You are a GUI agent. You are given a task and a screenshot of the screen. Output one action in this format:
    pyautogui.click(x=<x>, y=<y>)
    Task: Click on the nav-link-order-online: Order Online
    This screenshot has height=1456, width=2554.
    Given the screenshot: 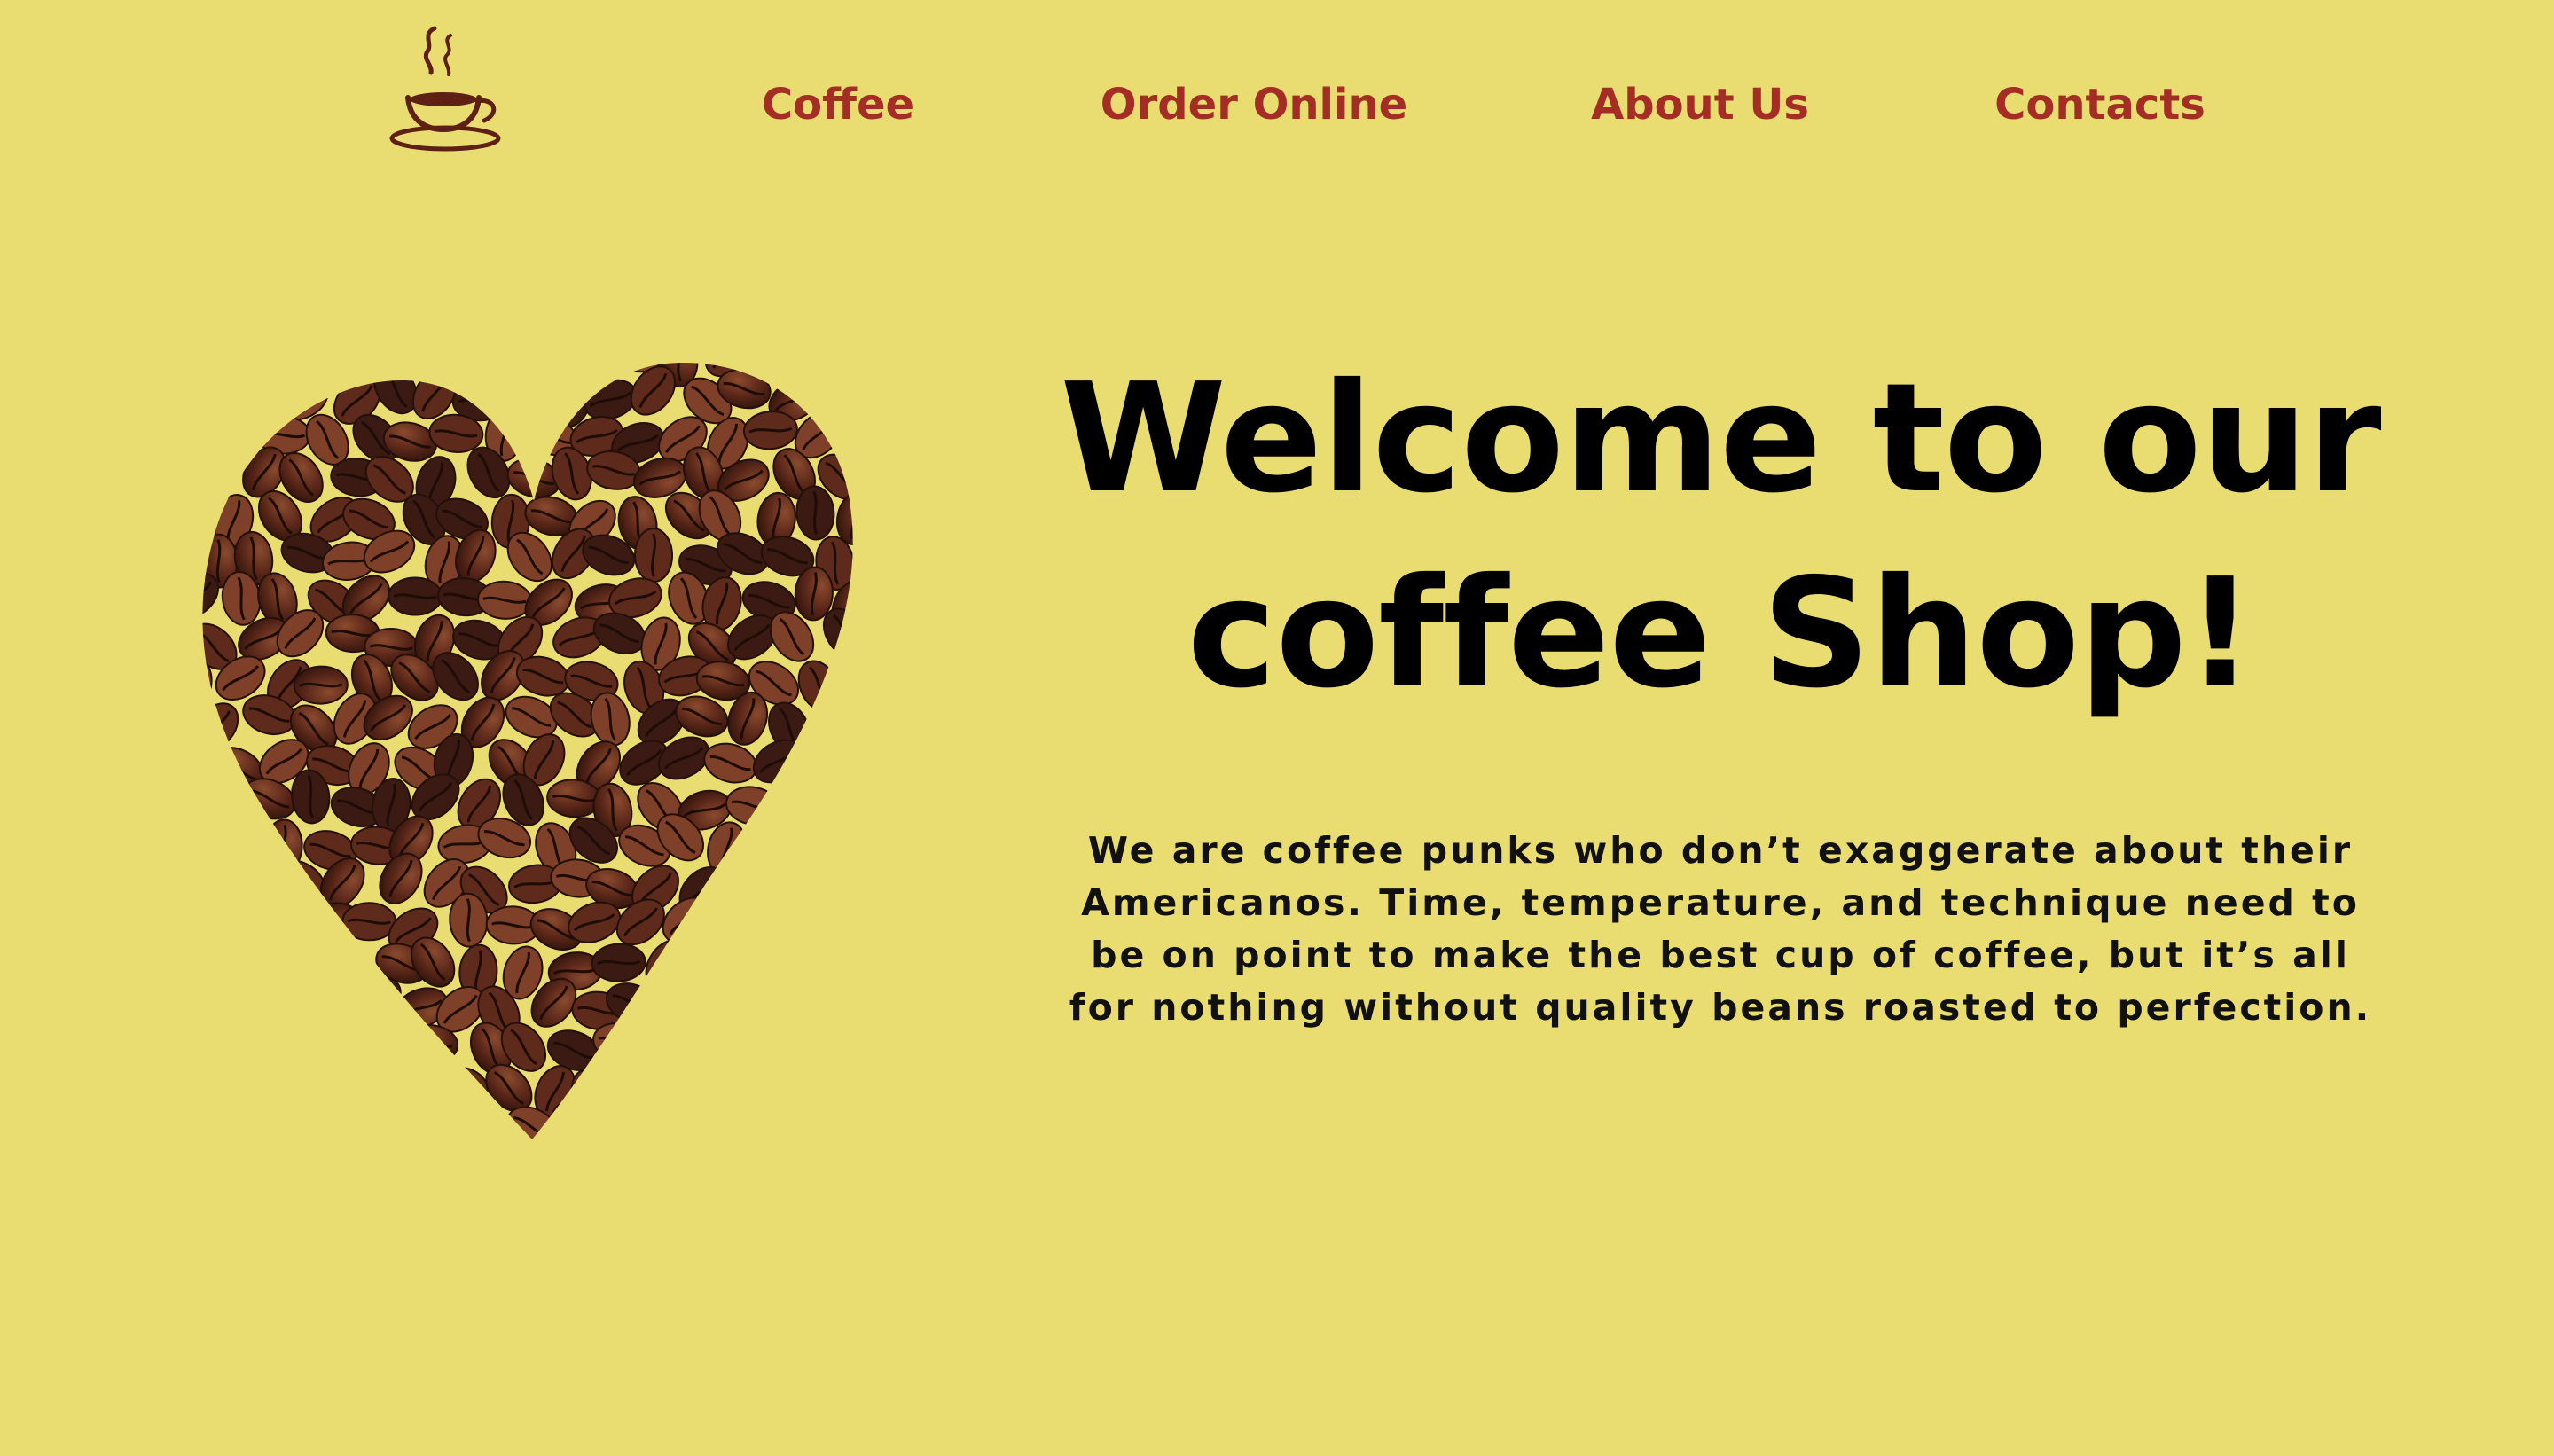 What is the action you would take?
    pyautogui.click(x=1254, y=105)
    